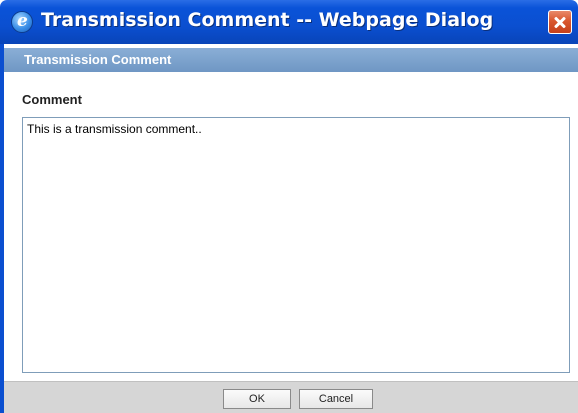 Image resolution: width=578 pixels, height=413 pixels. Describe the element at coordinates (257, 399) in the screenshot. I see `ok-button: OK` at that location.